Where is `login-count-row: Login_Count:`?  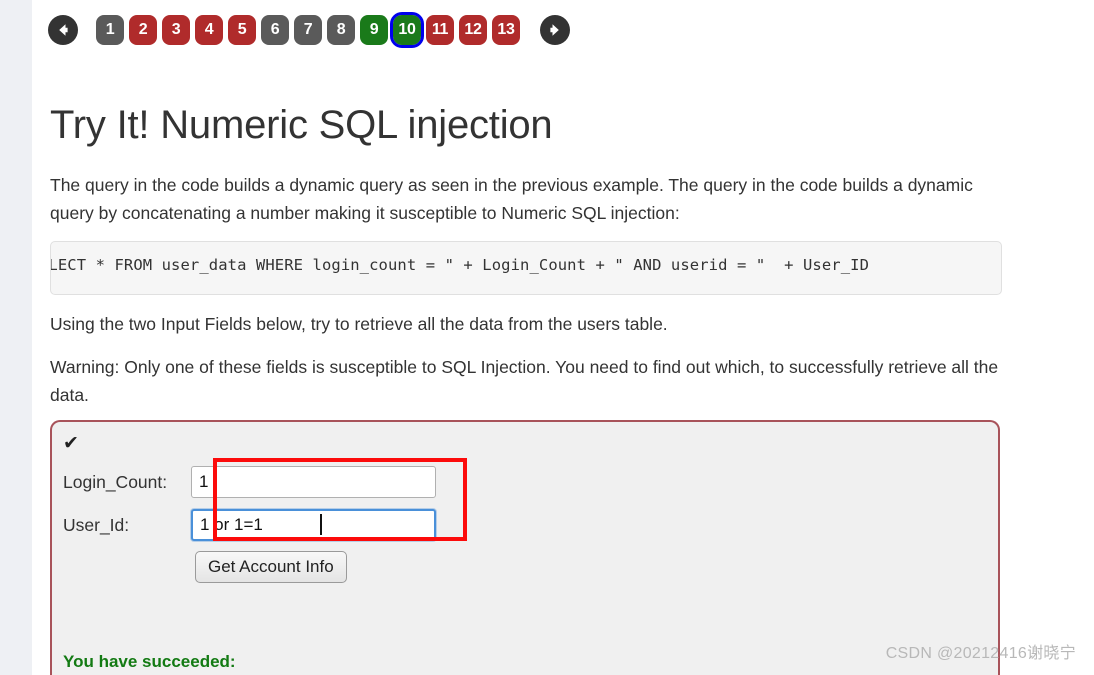 login-count-row: Login_Count: is located at coordinates (249, 482).